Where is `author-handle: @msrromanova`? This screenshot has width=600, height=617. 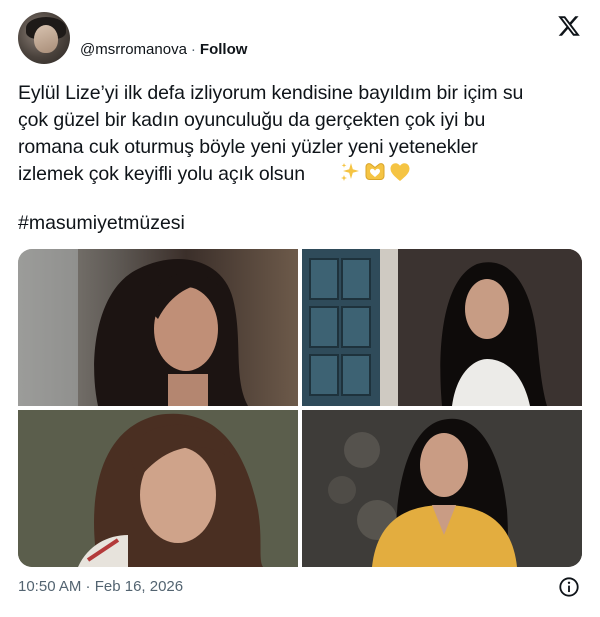
author-handle: @msrromanova is located at coordinates (133, 49).